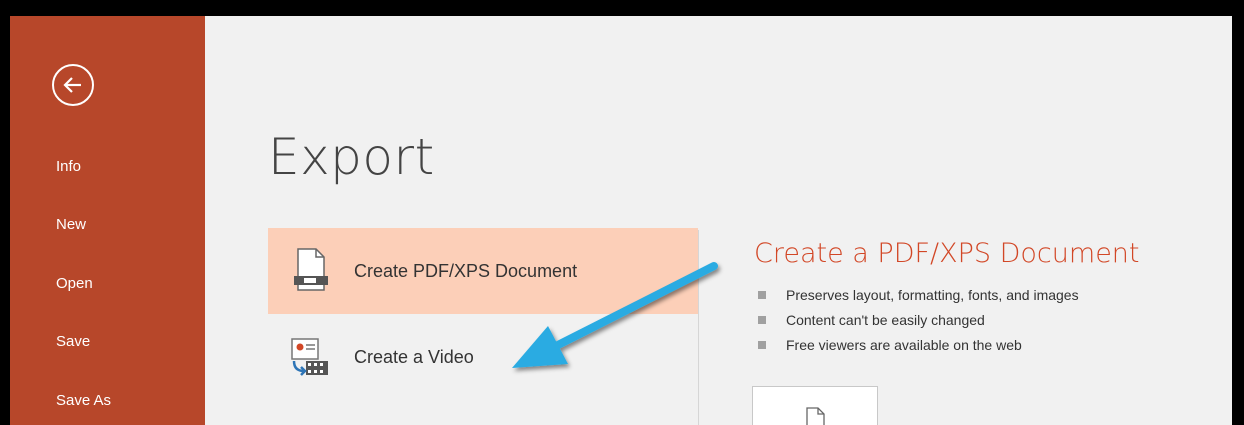 This screenshot has height=425, width=1244. What do you see at coordinates (107, 341) in the screenshot?
I see `sidebar-item-save: Save` at bounding box center [107, 341].